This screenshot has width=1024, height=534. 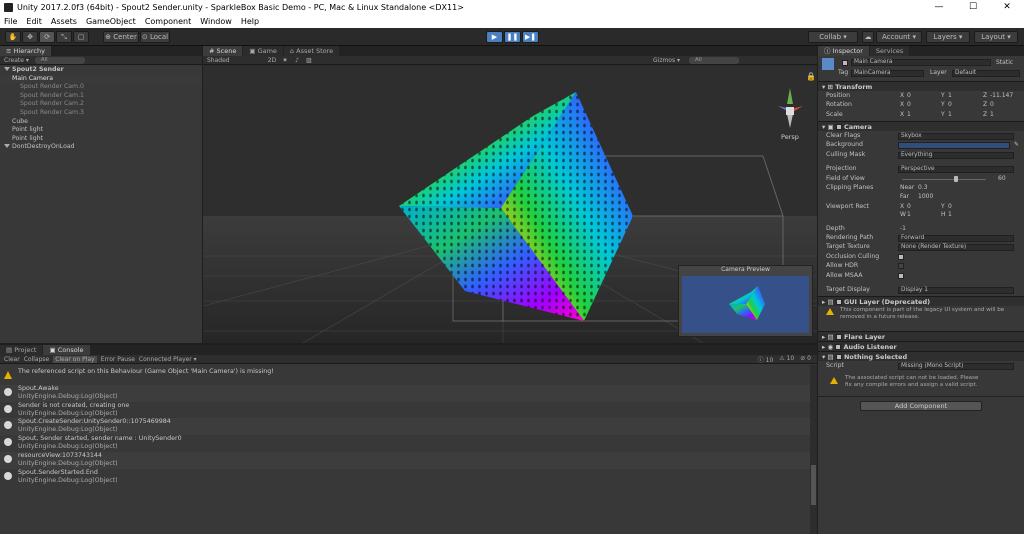 I want to click on tab-inspector: ⓘ Inspector, so click(x=843, y=51).